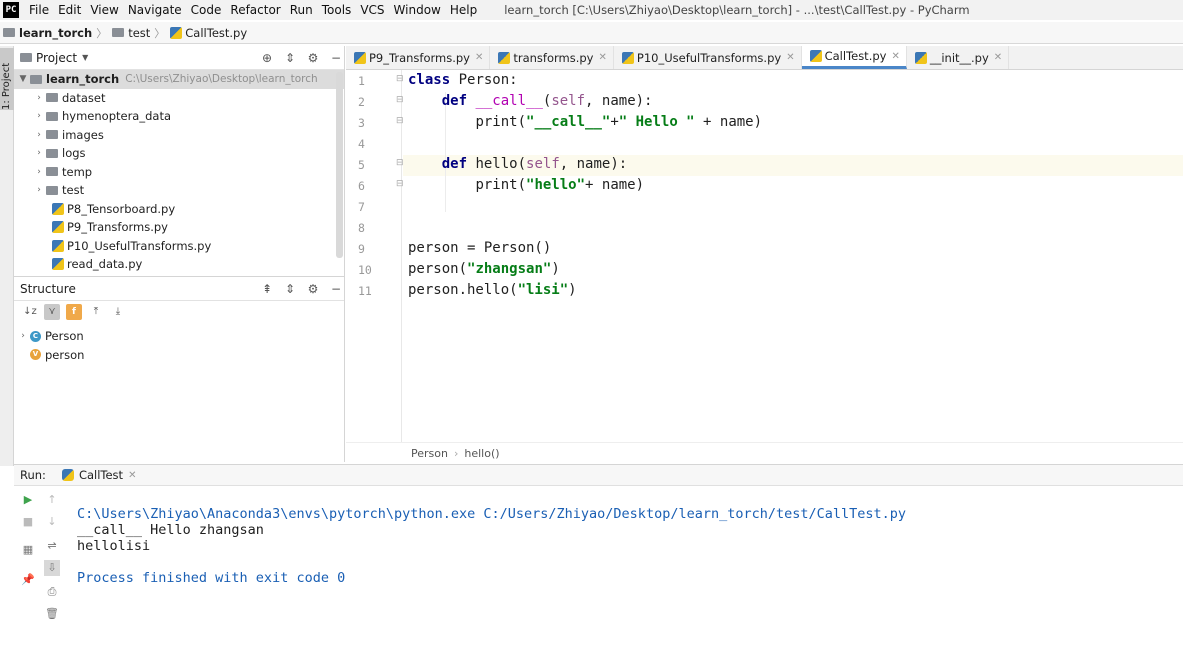  What do you see at coordinates (155, 10) in the screenshot?
I see `menu-navigate: Navigate` at bounding box center [155, 10].